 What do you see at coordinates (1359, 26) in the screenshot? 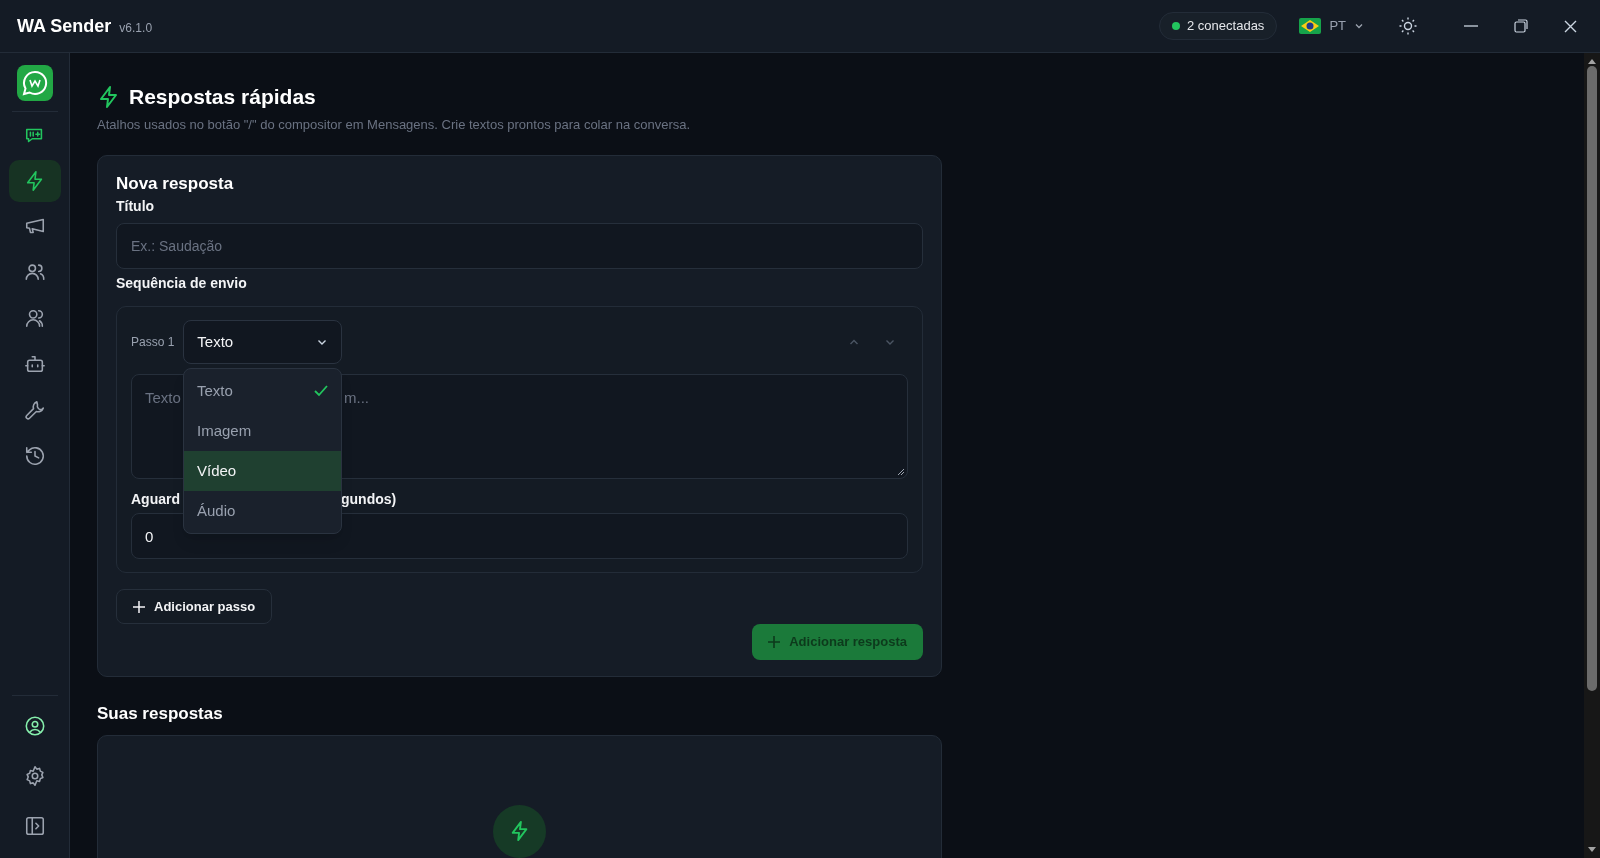
I see `chevron-down-icon` at bounding box center [1359, 26].